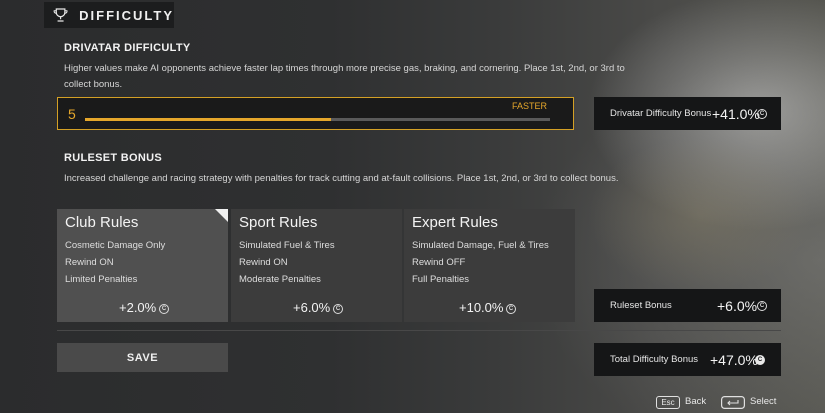 The width and height of the screenshot is (825, 413). What do you see at coordinates (126, 15) in the screenshot?
I see `page-title: DIFFICULTY` at bounding box center [126, 15].